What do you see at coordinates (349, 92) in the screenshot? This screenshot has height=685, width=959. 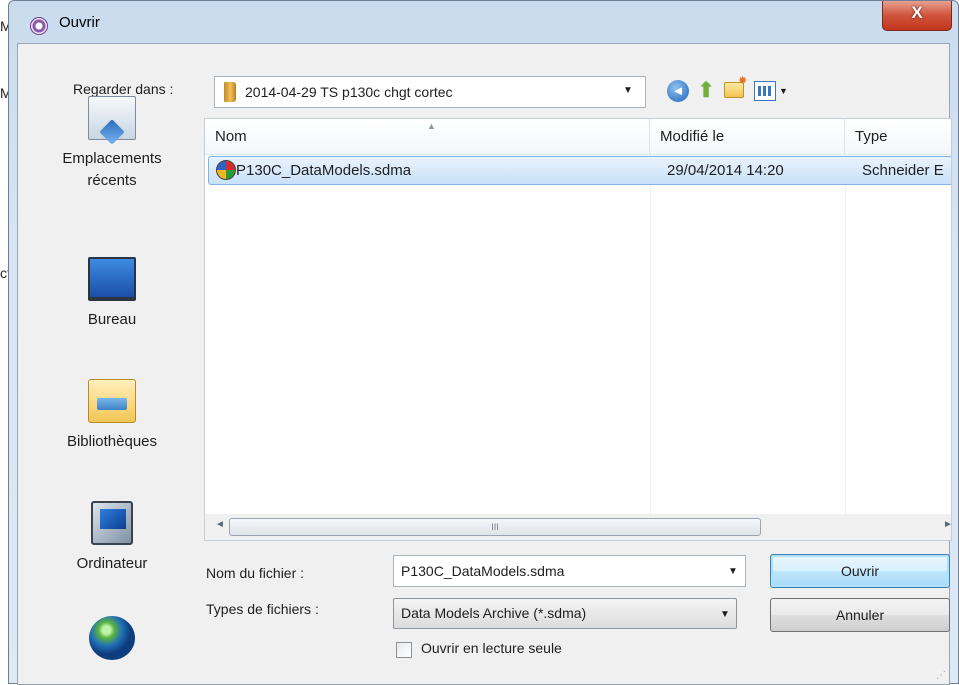 I see `look-in-value: 2014-04-29 TS p130c chgt cortec` at bounding box center [349, 92].